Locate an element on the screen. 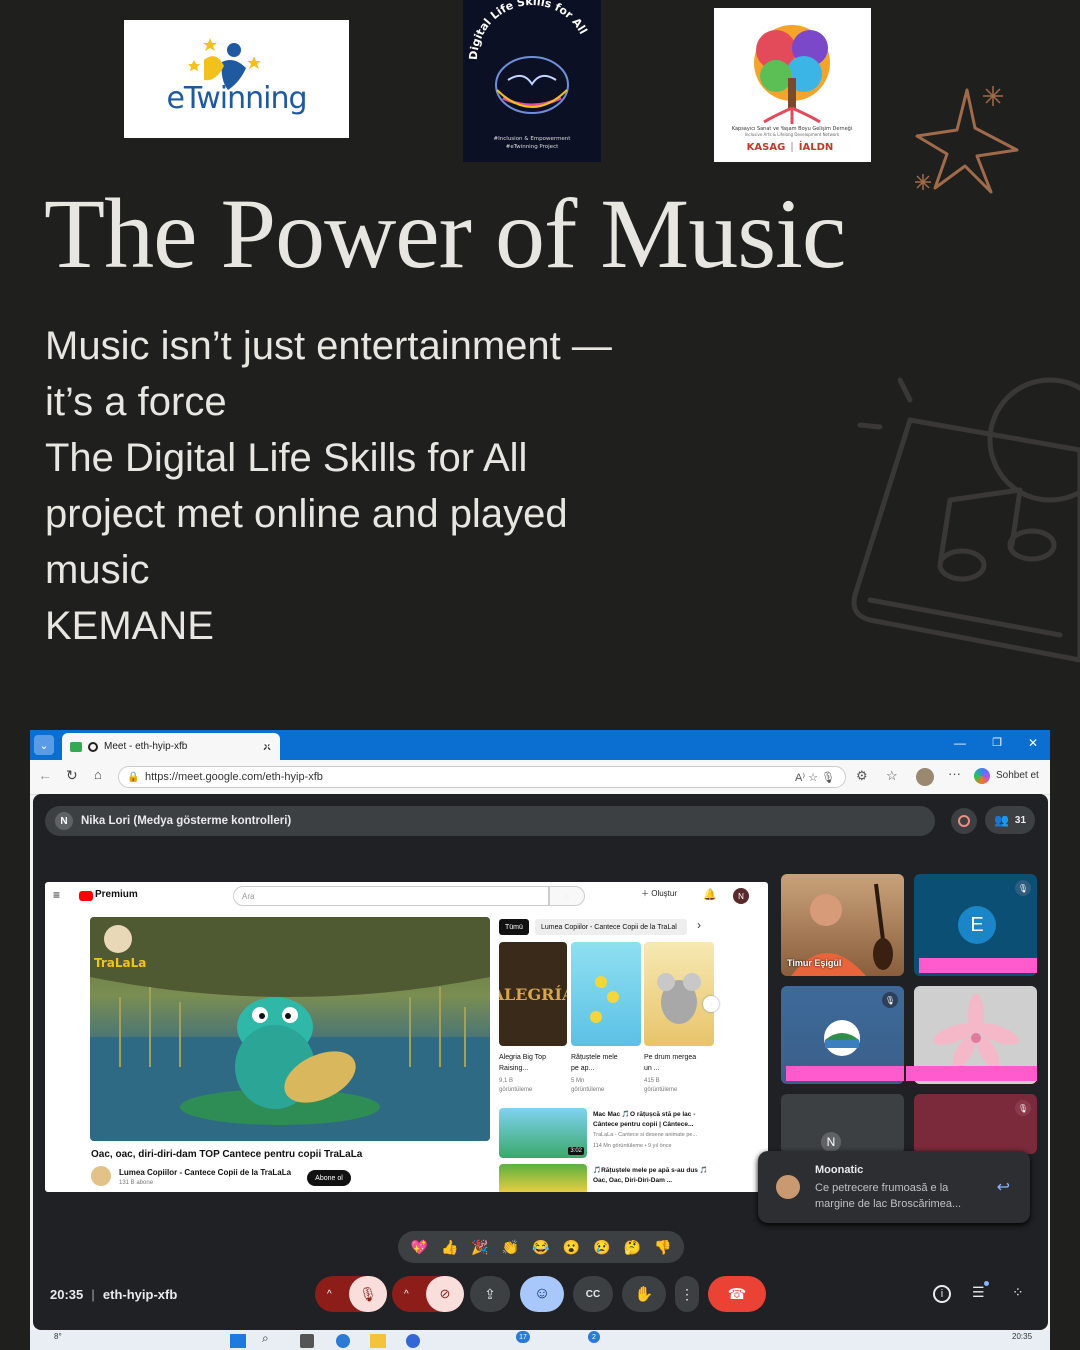  task-view-icon is located at coordinates (307, 1341).